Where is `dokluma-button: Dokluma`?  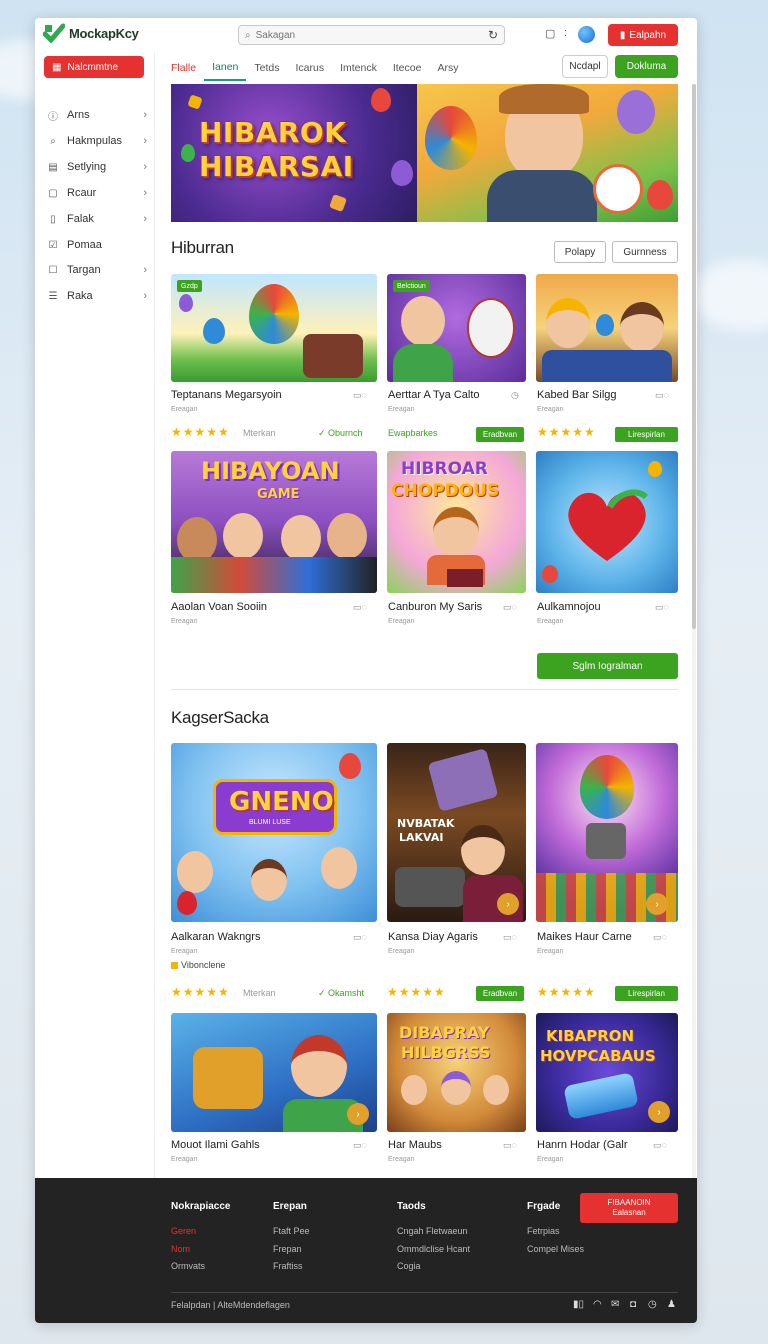
dokluma-button: Dokluma is located at coordinates (646, 66).